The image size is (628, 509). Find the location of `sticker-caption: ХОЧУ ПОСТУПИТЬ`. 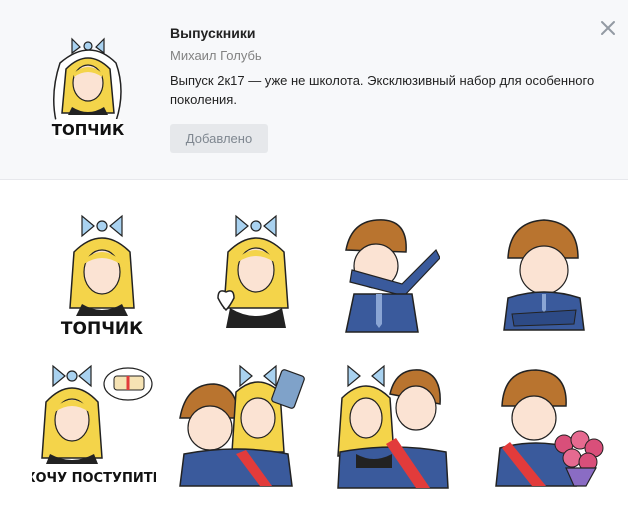

sticker-caption: ХОЧУ ПОСТУПИТЬ is located at coordinates (94, 478).